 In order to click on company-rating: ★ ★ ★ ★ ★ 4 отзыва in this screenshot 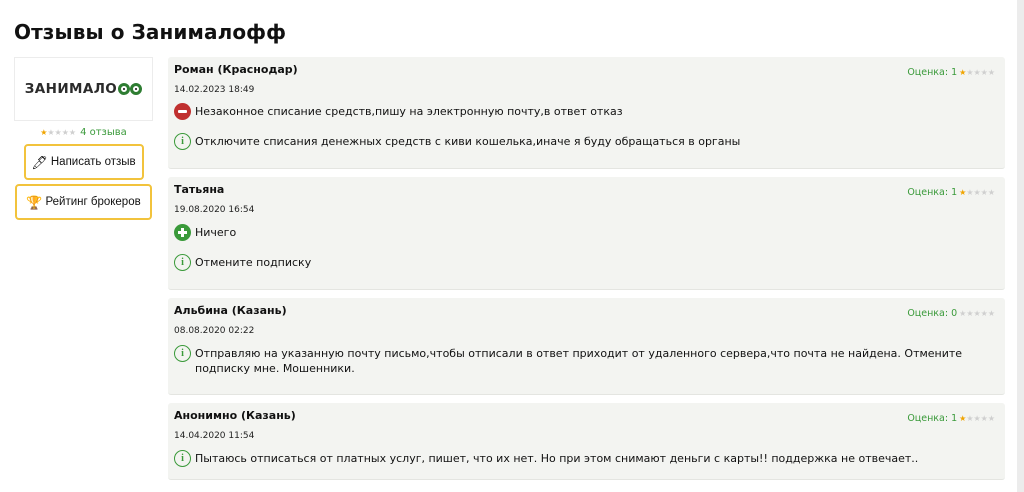, I will do `click(83, 132)`.